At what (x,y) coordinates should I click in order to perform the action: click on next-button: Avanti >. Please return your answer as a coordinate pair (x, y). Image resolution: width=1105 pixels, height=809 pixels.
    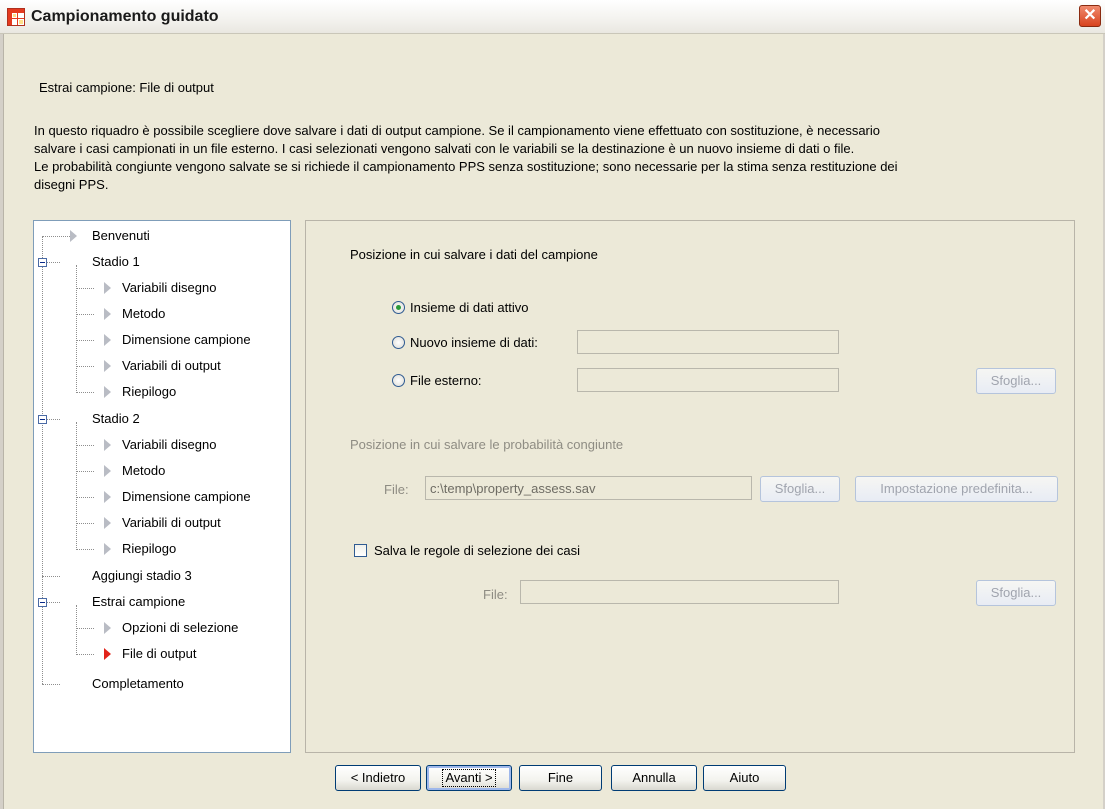
    Looking at the image, I should click on (469, 778).